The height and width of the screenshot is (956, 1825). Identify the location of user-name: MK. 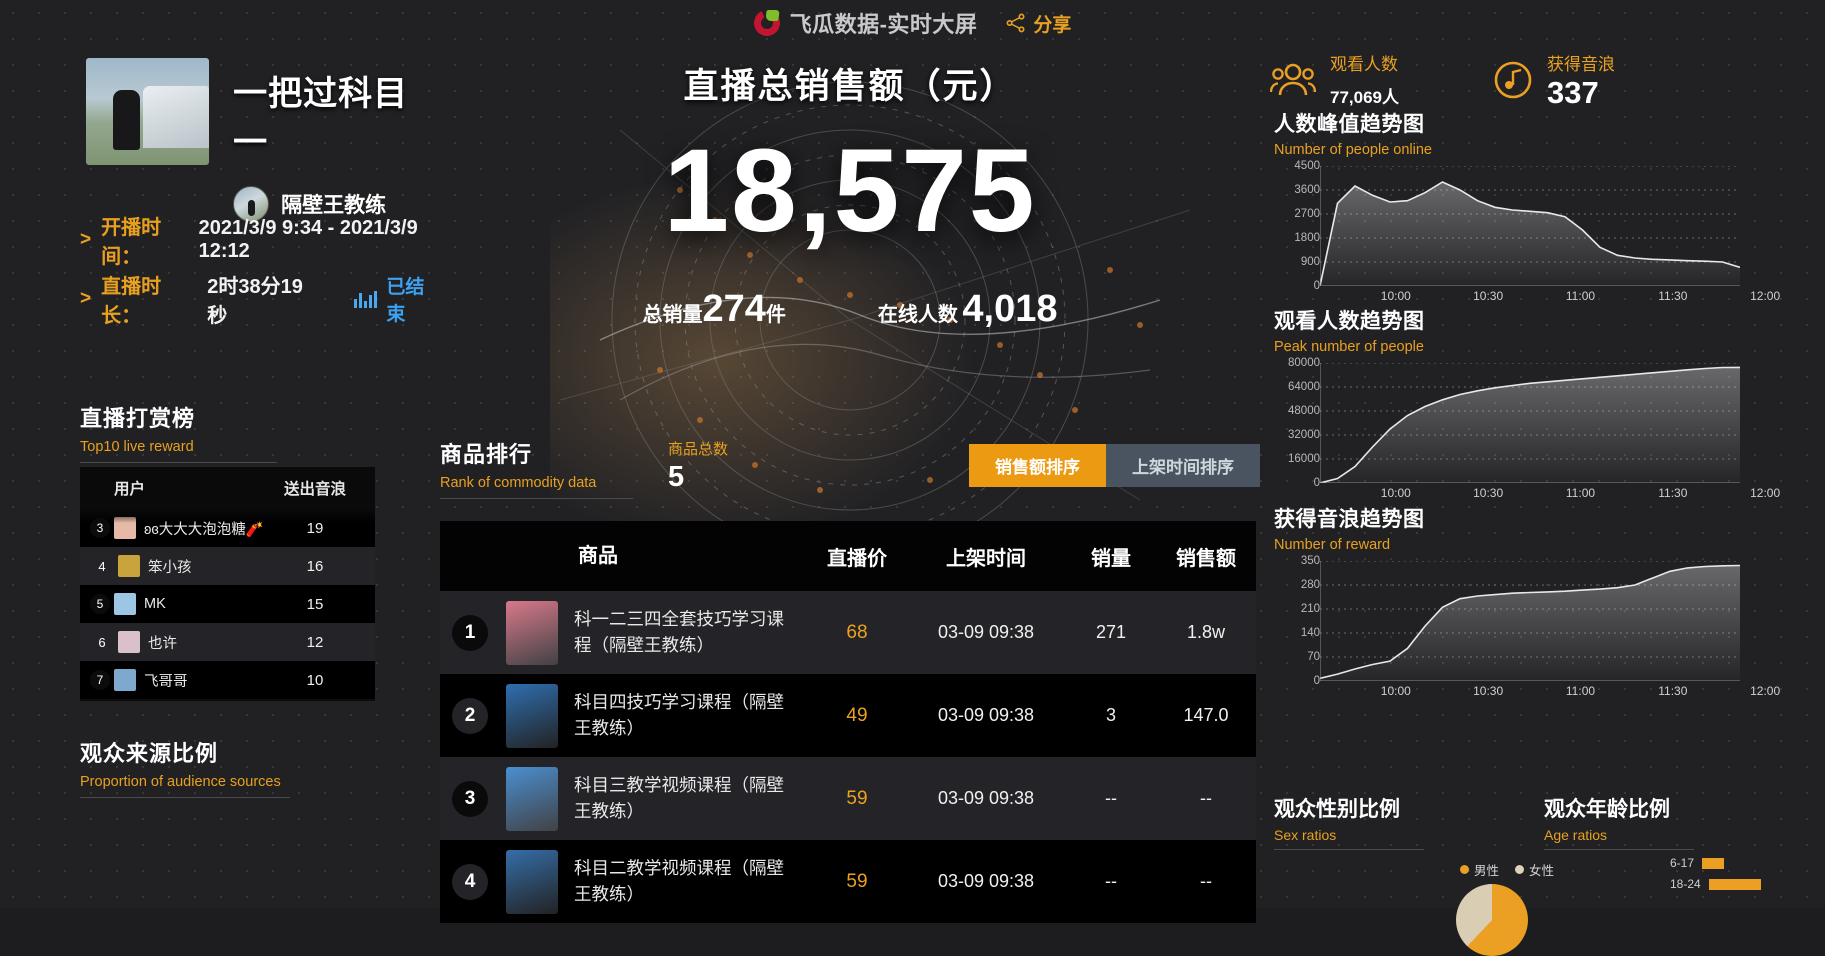
(155, 604).